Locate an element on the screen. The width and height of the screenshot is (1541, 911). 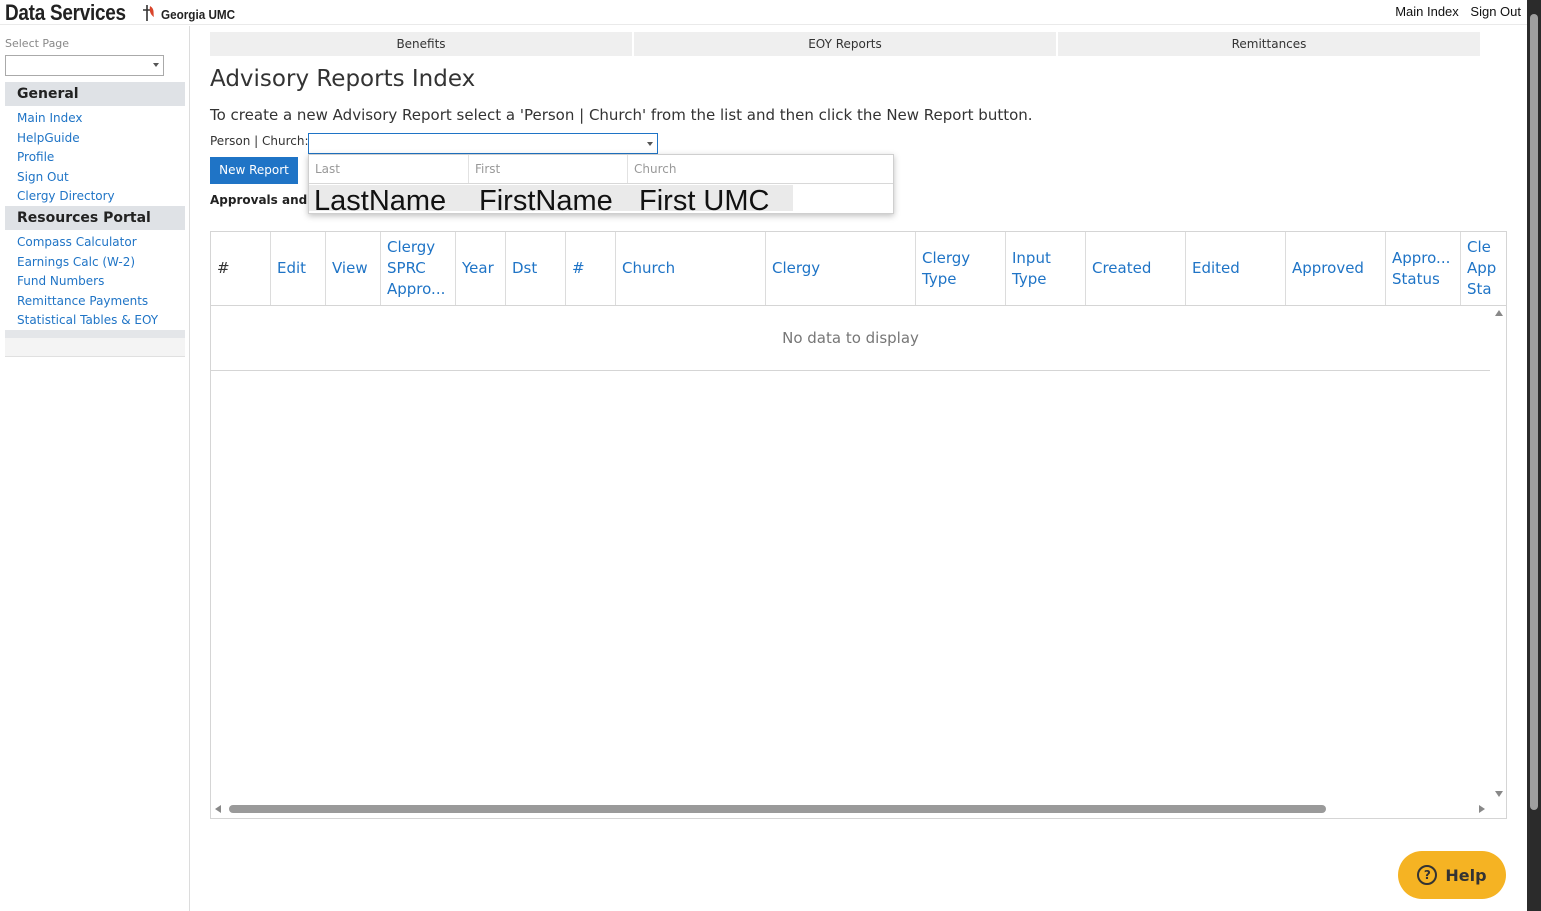
window-scrollbar is located at coordinates (1534, 412).